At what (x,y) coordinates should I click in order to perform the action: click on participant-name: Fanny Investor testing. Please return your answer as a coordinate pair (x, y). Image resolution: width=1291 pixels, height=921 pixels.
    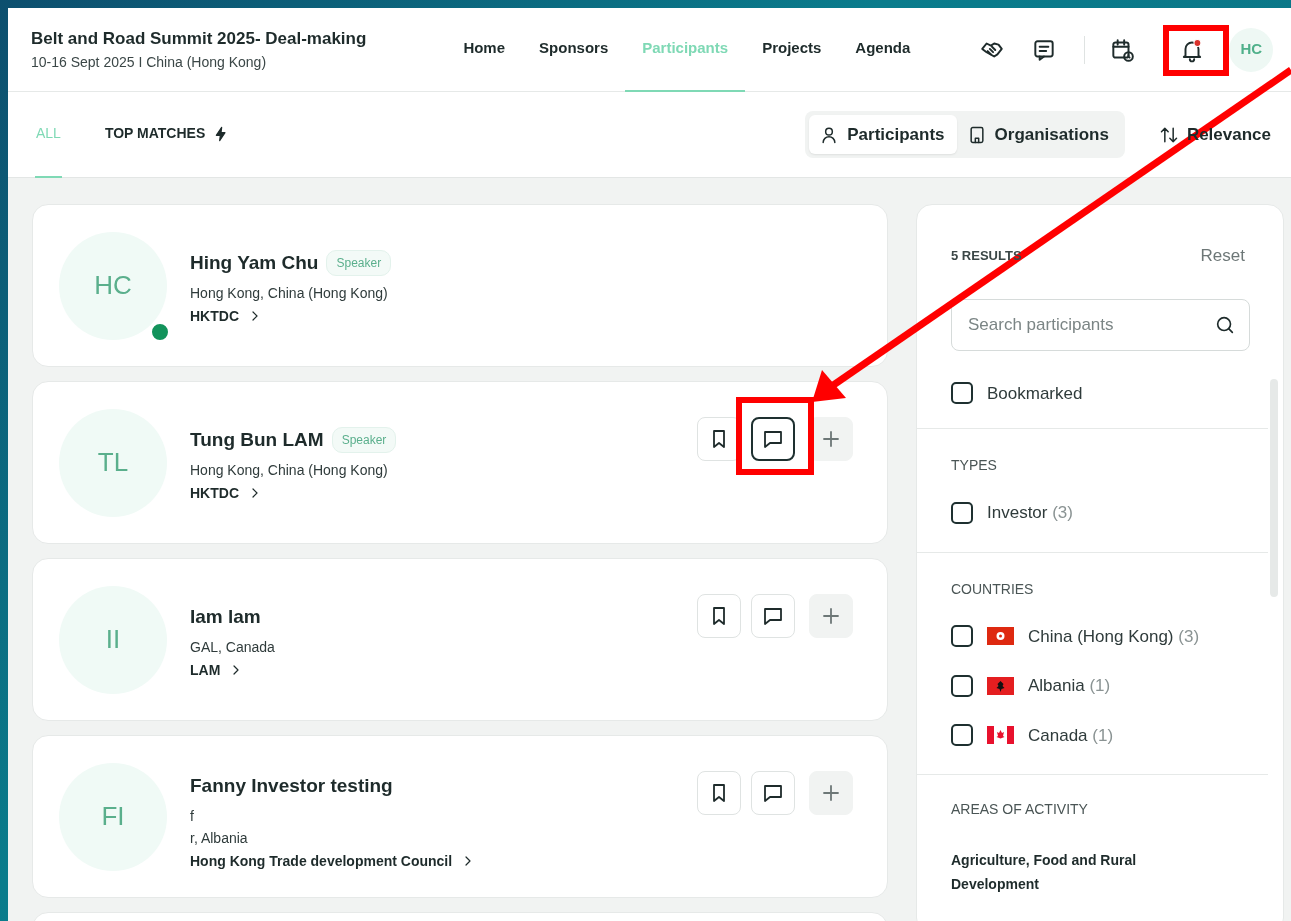
    Looking at the image, I should click on (291, 786).